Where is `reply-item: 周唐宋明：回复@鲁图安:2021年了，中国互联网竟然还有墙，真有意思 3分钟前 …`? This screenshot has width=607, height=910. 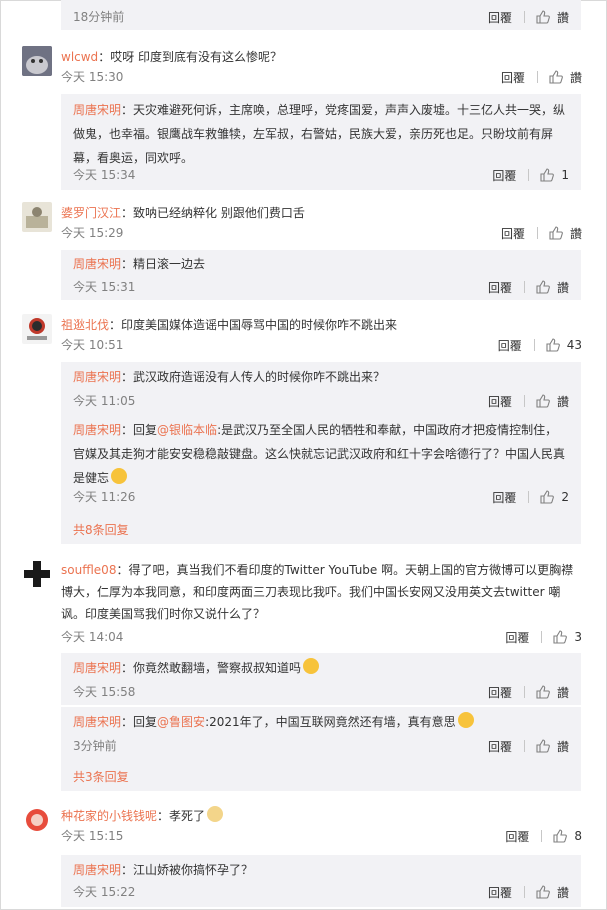 reply-item: 周唐宋明：回复@鲁图安:2021年了，中国互联网竟然还有墙，真有意思 3分钟前 … is located at coordinates (321, 733).